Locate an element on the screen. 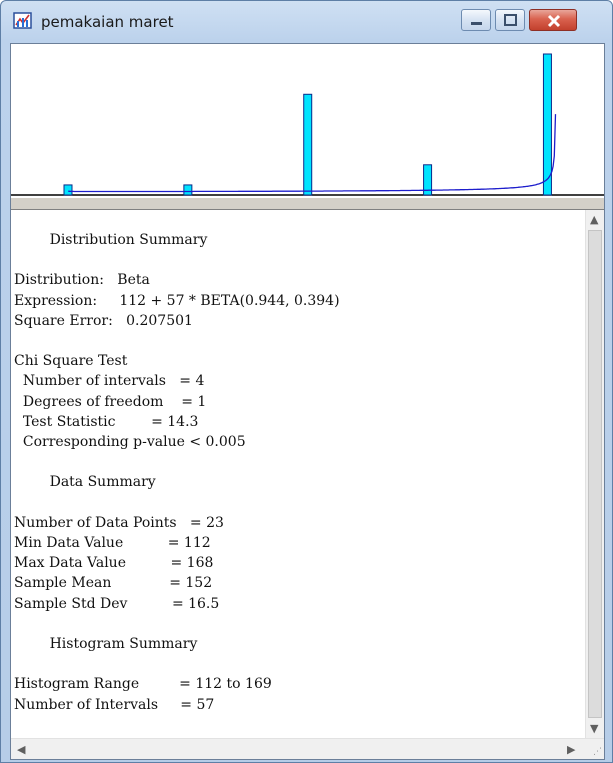 This screenshot has width=613, height=763. resize-grip-icon: ⋰ is located at coordinates (597, 752).